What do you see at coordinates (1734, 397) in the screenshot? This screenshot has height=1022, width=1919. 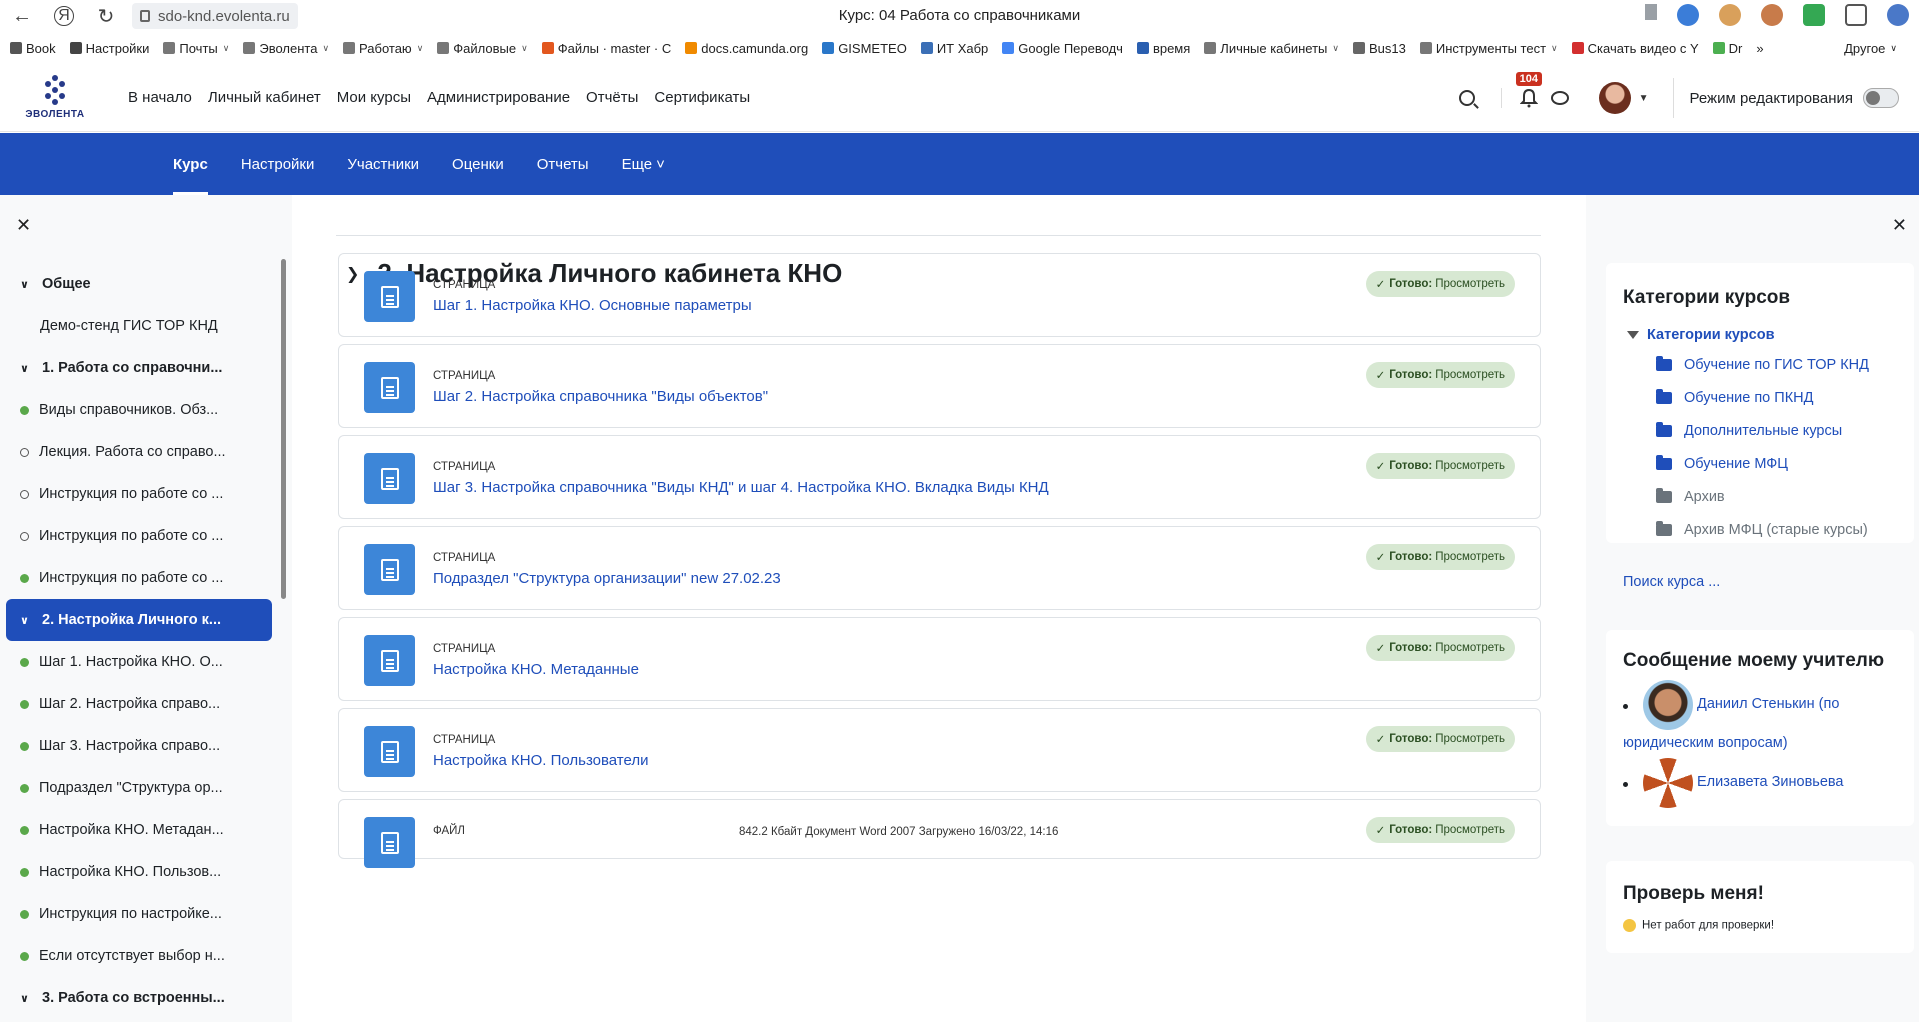 I see `category-link: Обучение по ПКНД` at bounding box center [1734, 397].